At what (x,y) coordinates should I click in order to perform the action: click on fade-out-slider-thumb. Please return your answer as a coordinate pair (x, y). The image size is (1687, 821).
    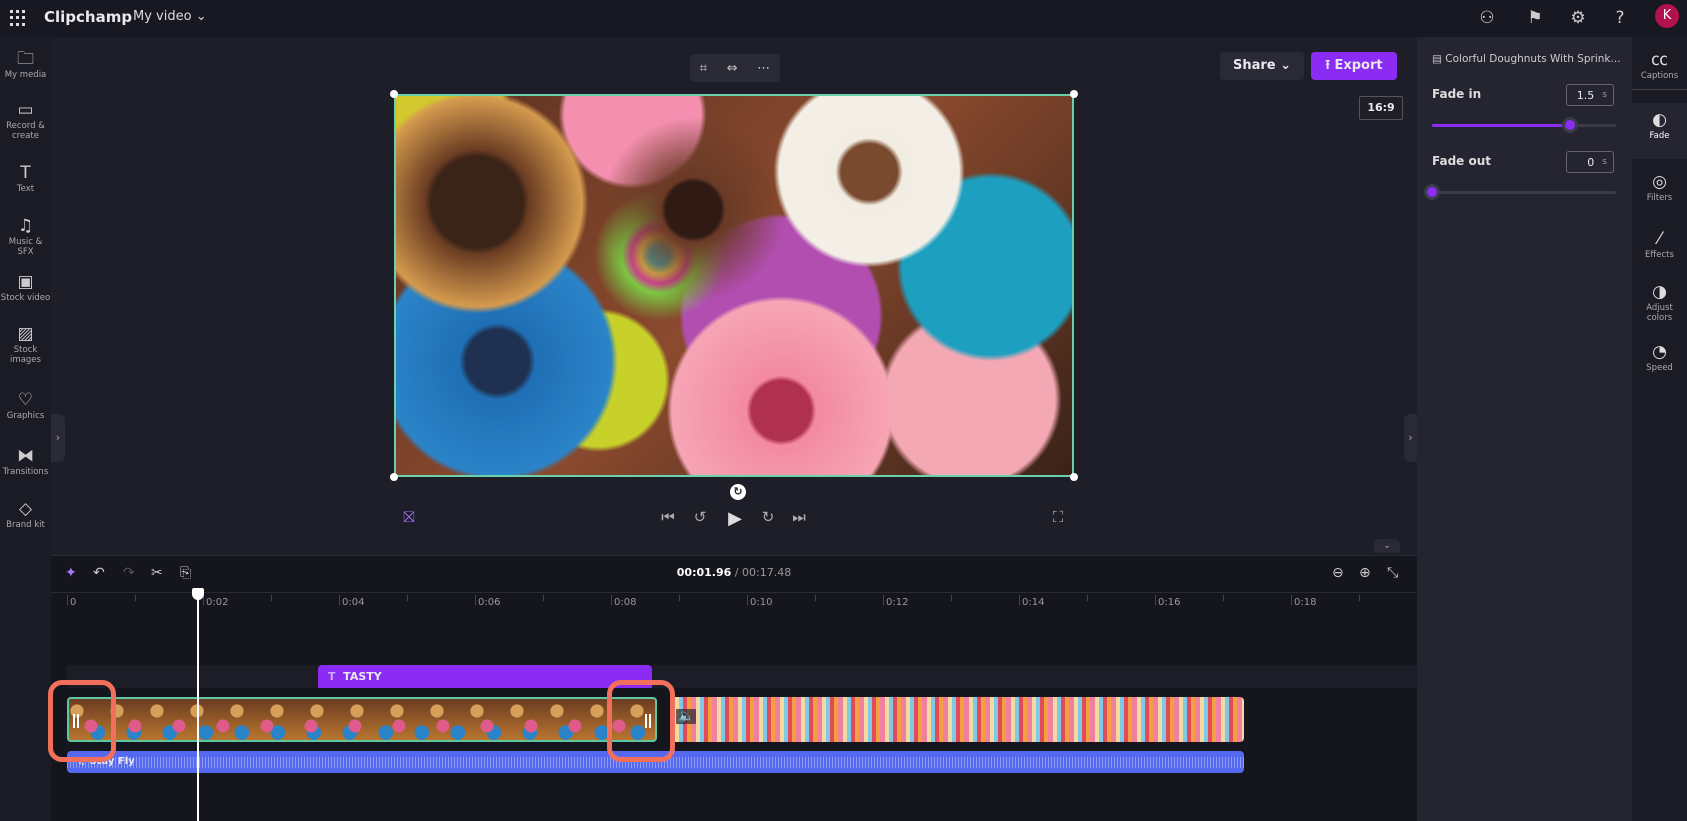
    Looking at the image, I should click on (1432, 192).